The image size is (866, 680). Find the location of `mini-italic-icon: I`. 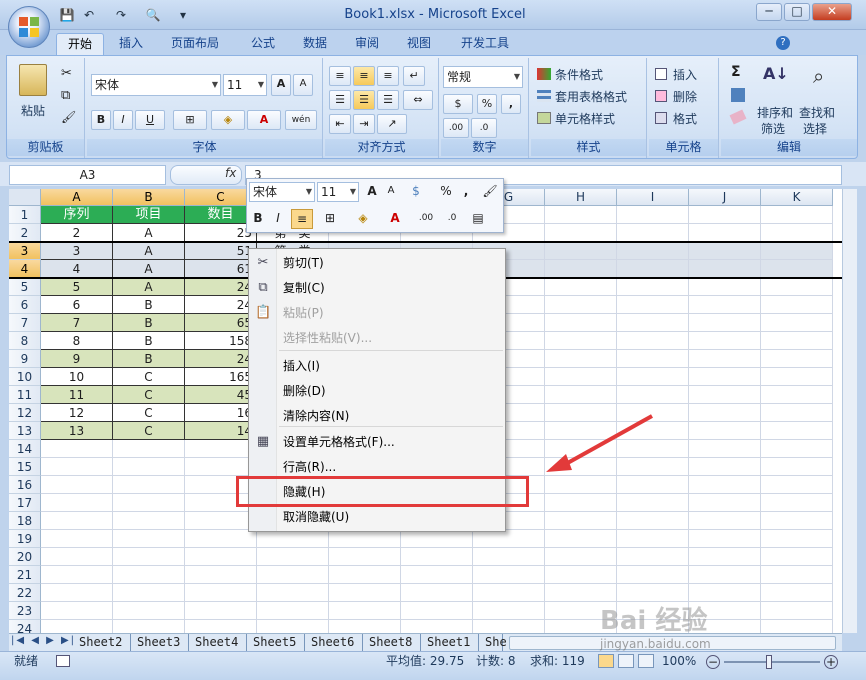

mini-italic-icon: I is located at coordinates (278, 219).